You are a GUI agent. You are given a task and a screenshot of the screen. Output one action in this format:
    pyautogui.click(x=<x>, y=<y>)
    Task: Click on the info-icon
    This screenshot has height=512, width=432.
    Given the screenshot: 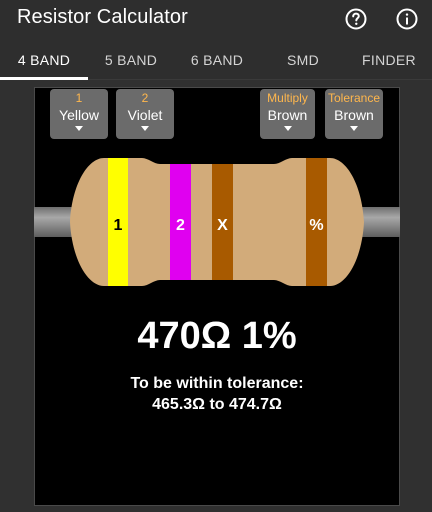 What is the action you would take?
    pyautogui.click(x=407, y=19)
    